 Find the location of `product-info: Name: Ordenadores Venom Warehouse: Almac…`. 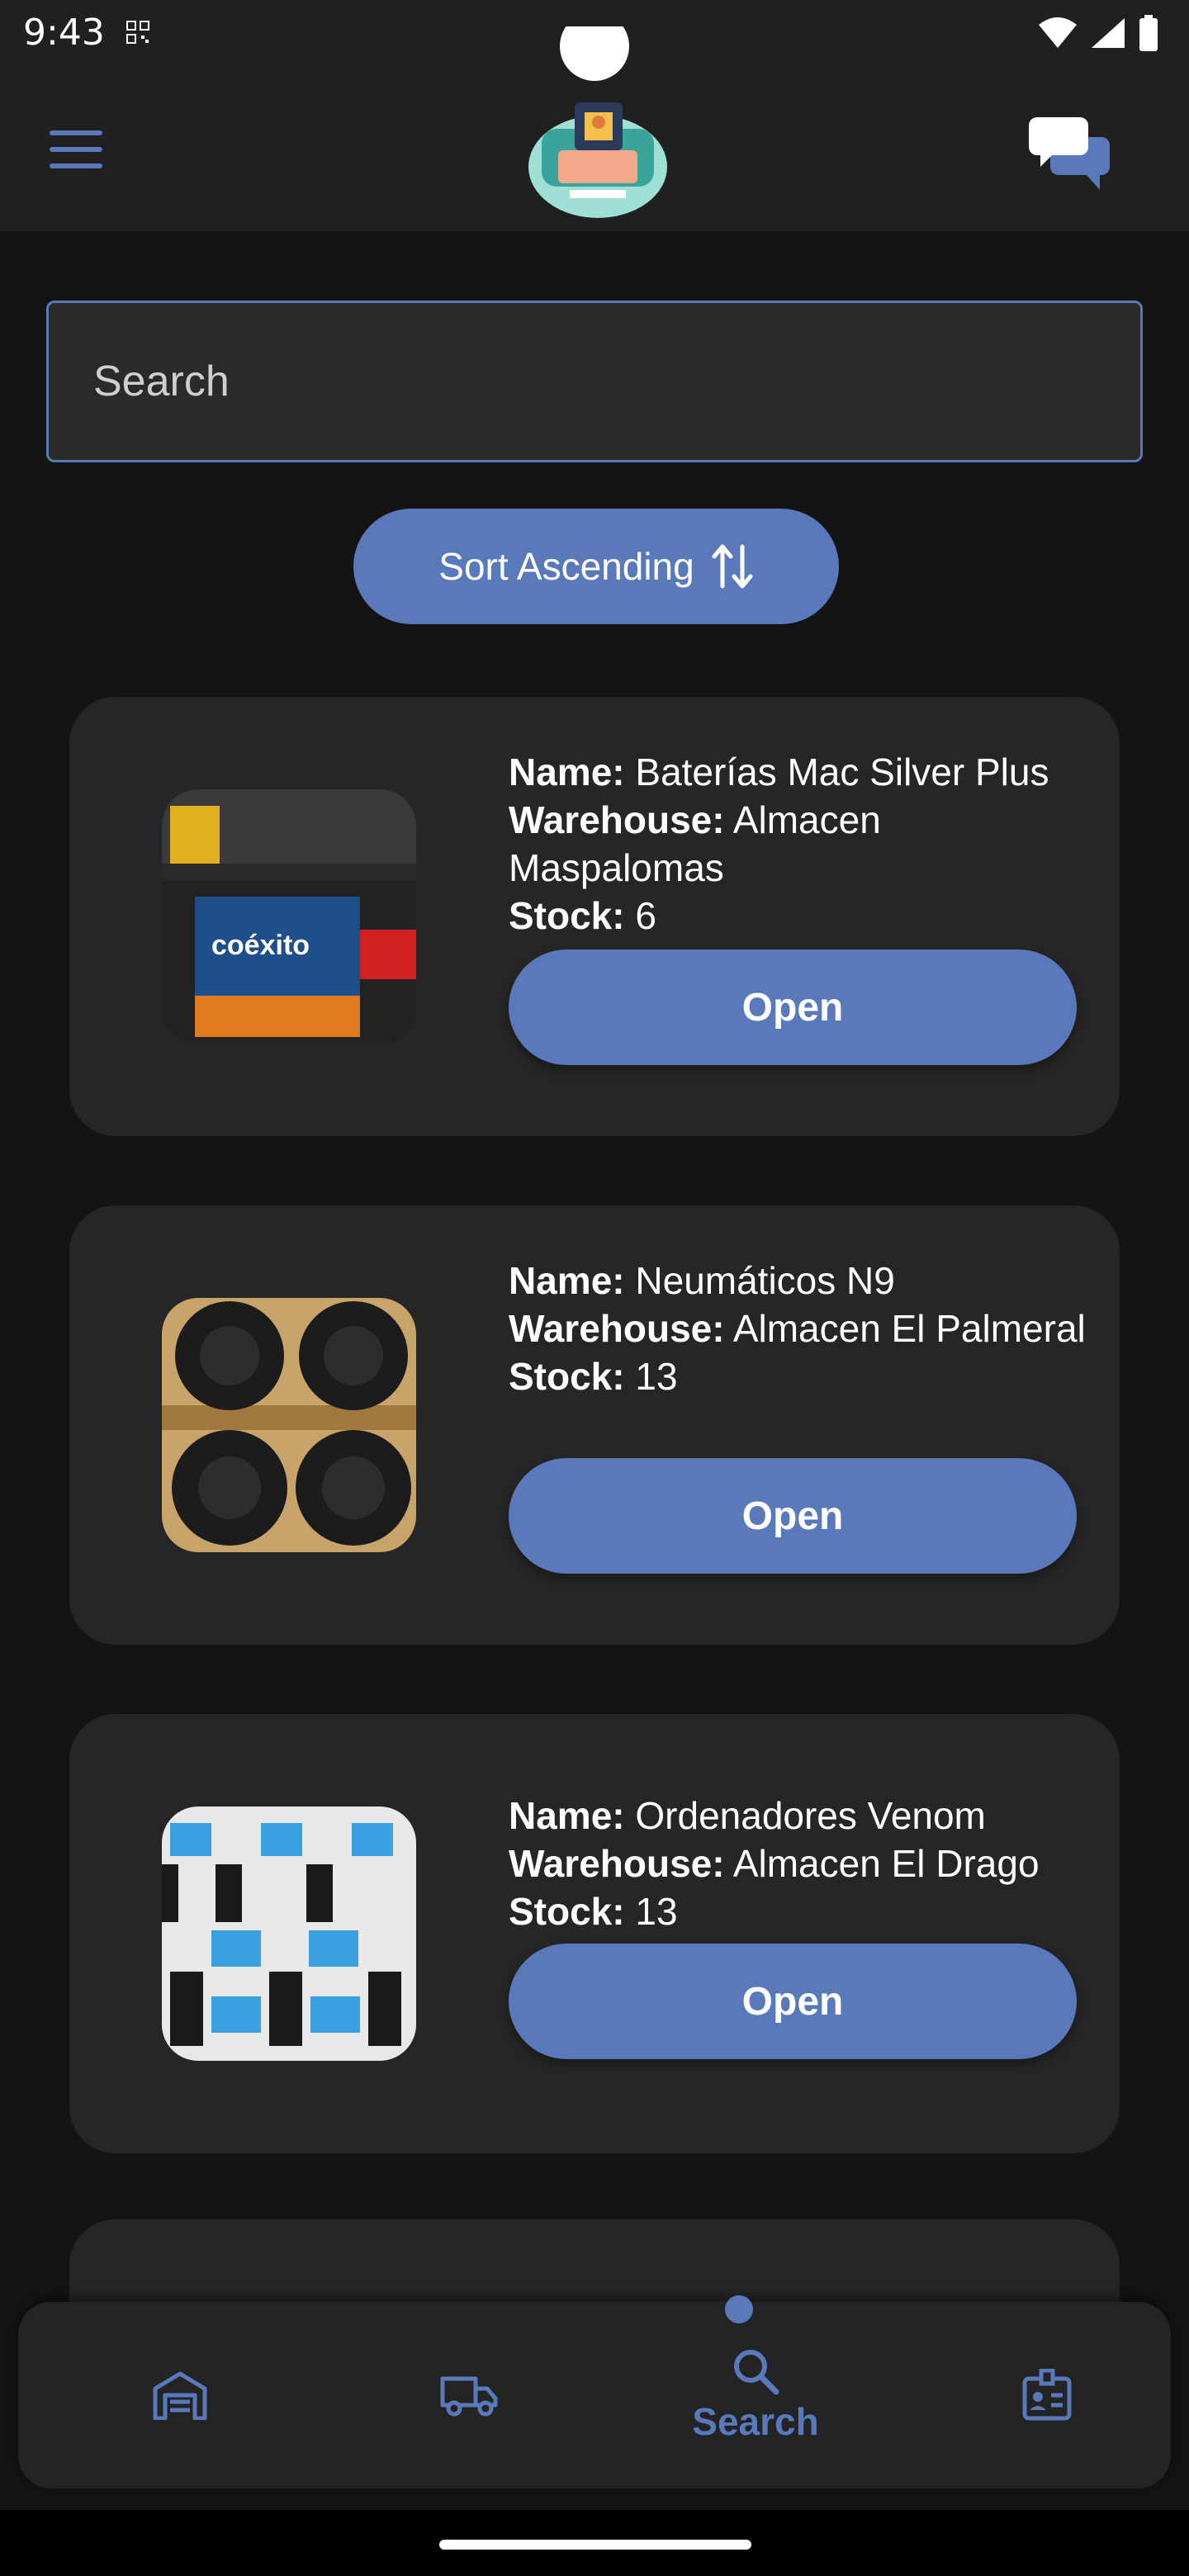

product-info: Name: Ordenadores Venom Warehouse: Almac… is located at coordinates (798, 1863).